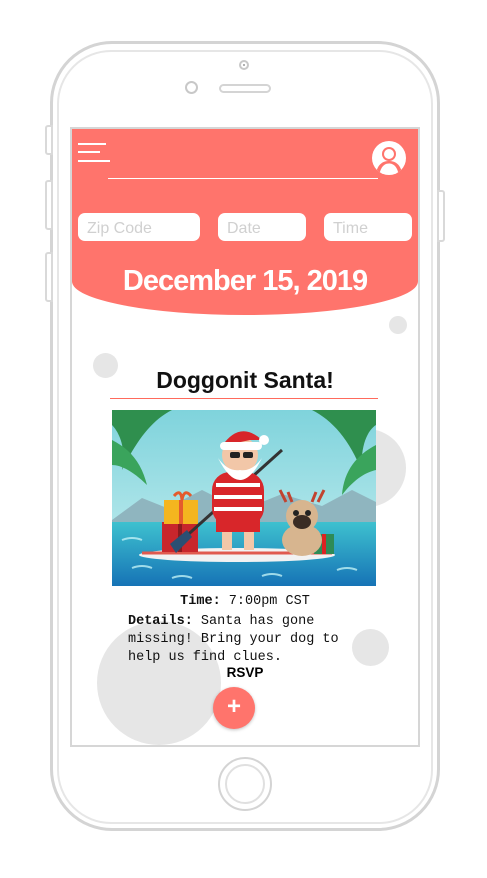 The image size is (487, 878). I want to click on volume-up-button, so click(49, 205).